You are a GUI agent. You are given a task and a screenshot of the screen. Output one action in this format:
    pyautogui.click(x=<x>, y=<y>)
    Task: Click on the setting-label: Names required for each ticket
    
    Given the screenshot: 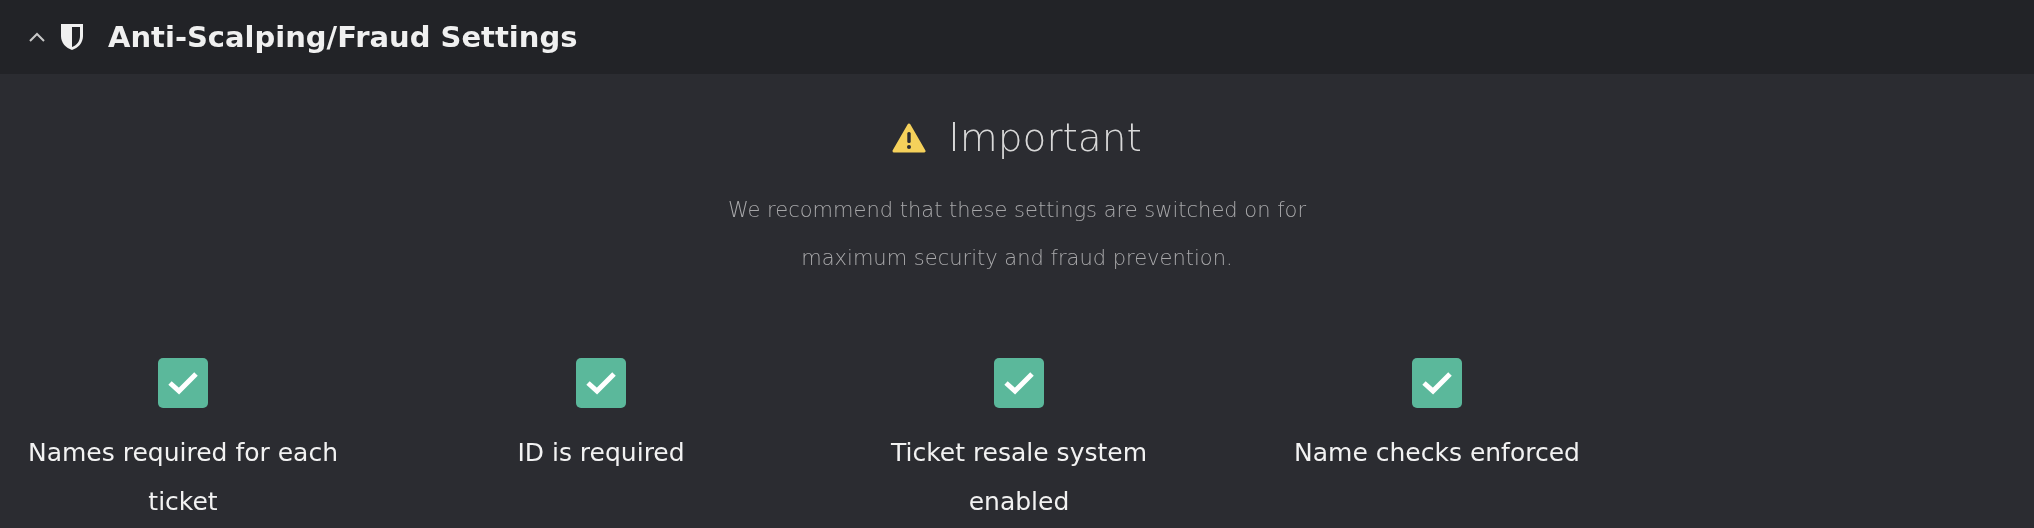 What is the action you would take?
    pyautogui.click(x=182, y=477)
    